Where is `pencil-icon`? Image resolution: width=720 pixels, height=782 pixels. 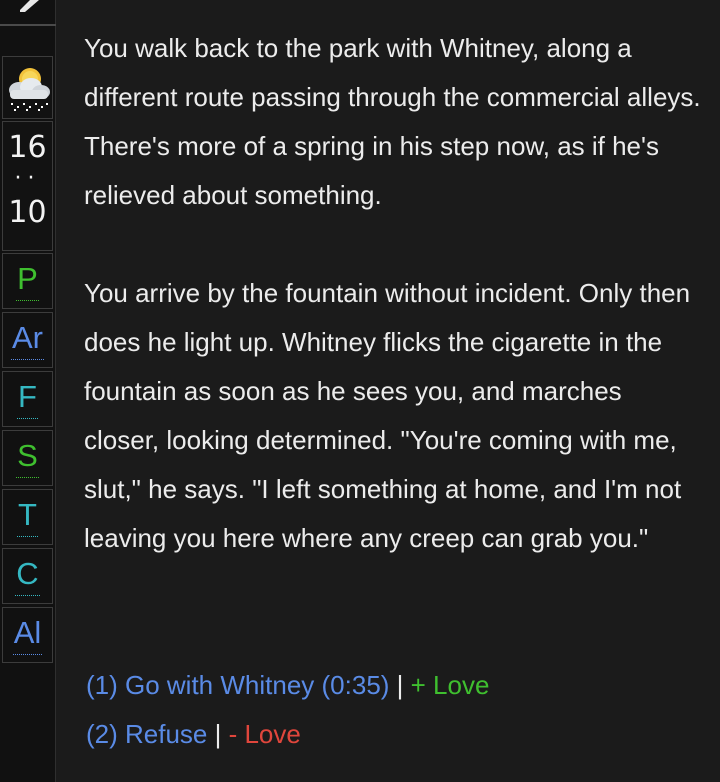 pencil-icon is located at coordinates (29, 6).